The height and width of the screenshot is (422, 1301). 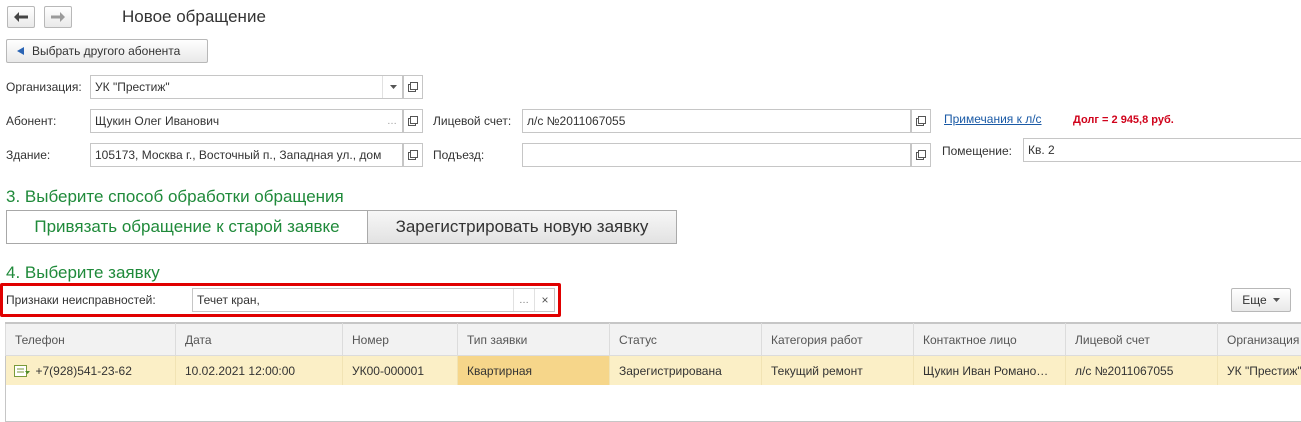 What do you see at coordinates (534, 371) in the screenshot?
I see `cell-request-type: Квартирная` at bounding box center [534, 371].